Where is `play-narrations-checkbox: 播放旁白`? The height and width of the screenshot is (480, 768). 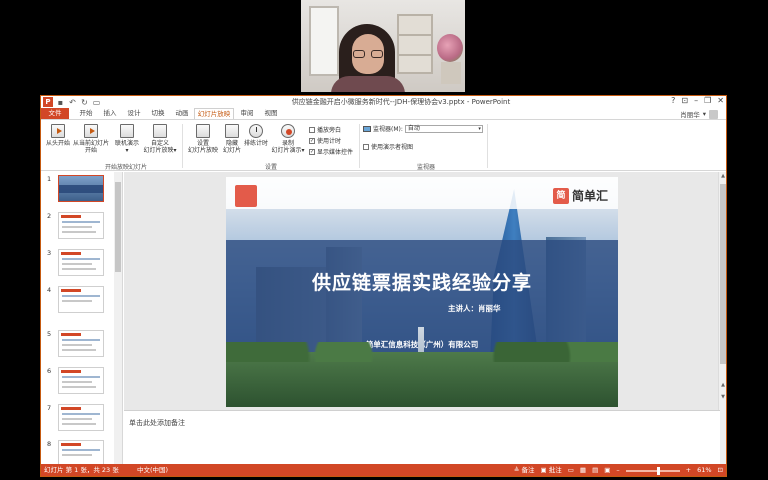 play-narrations-checkbox: 播放旁白 is located at coordinates (325, 129).